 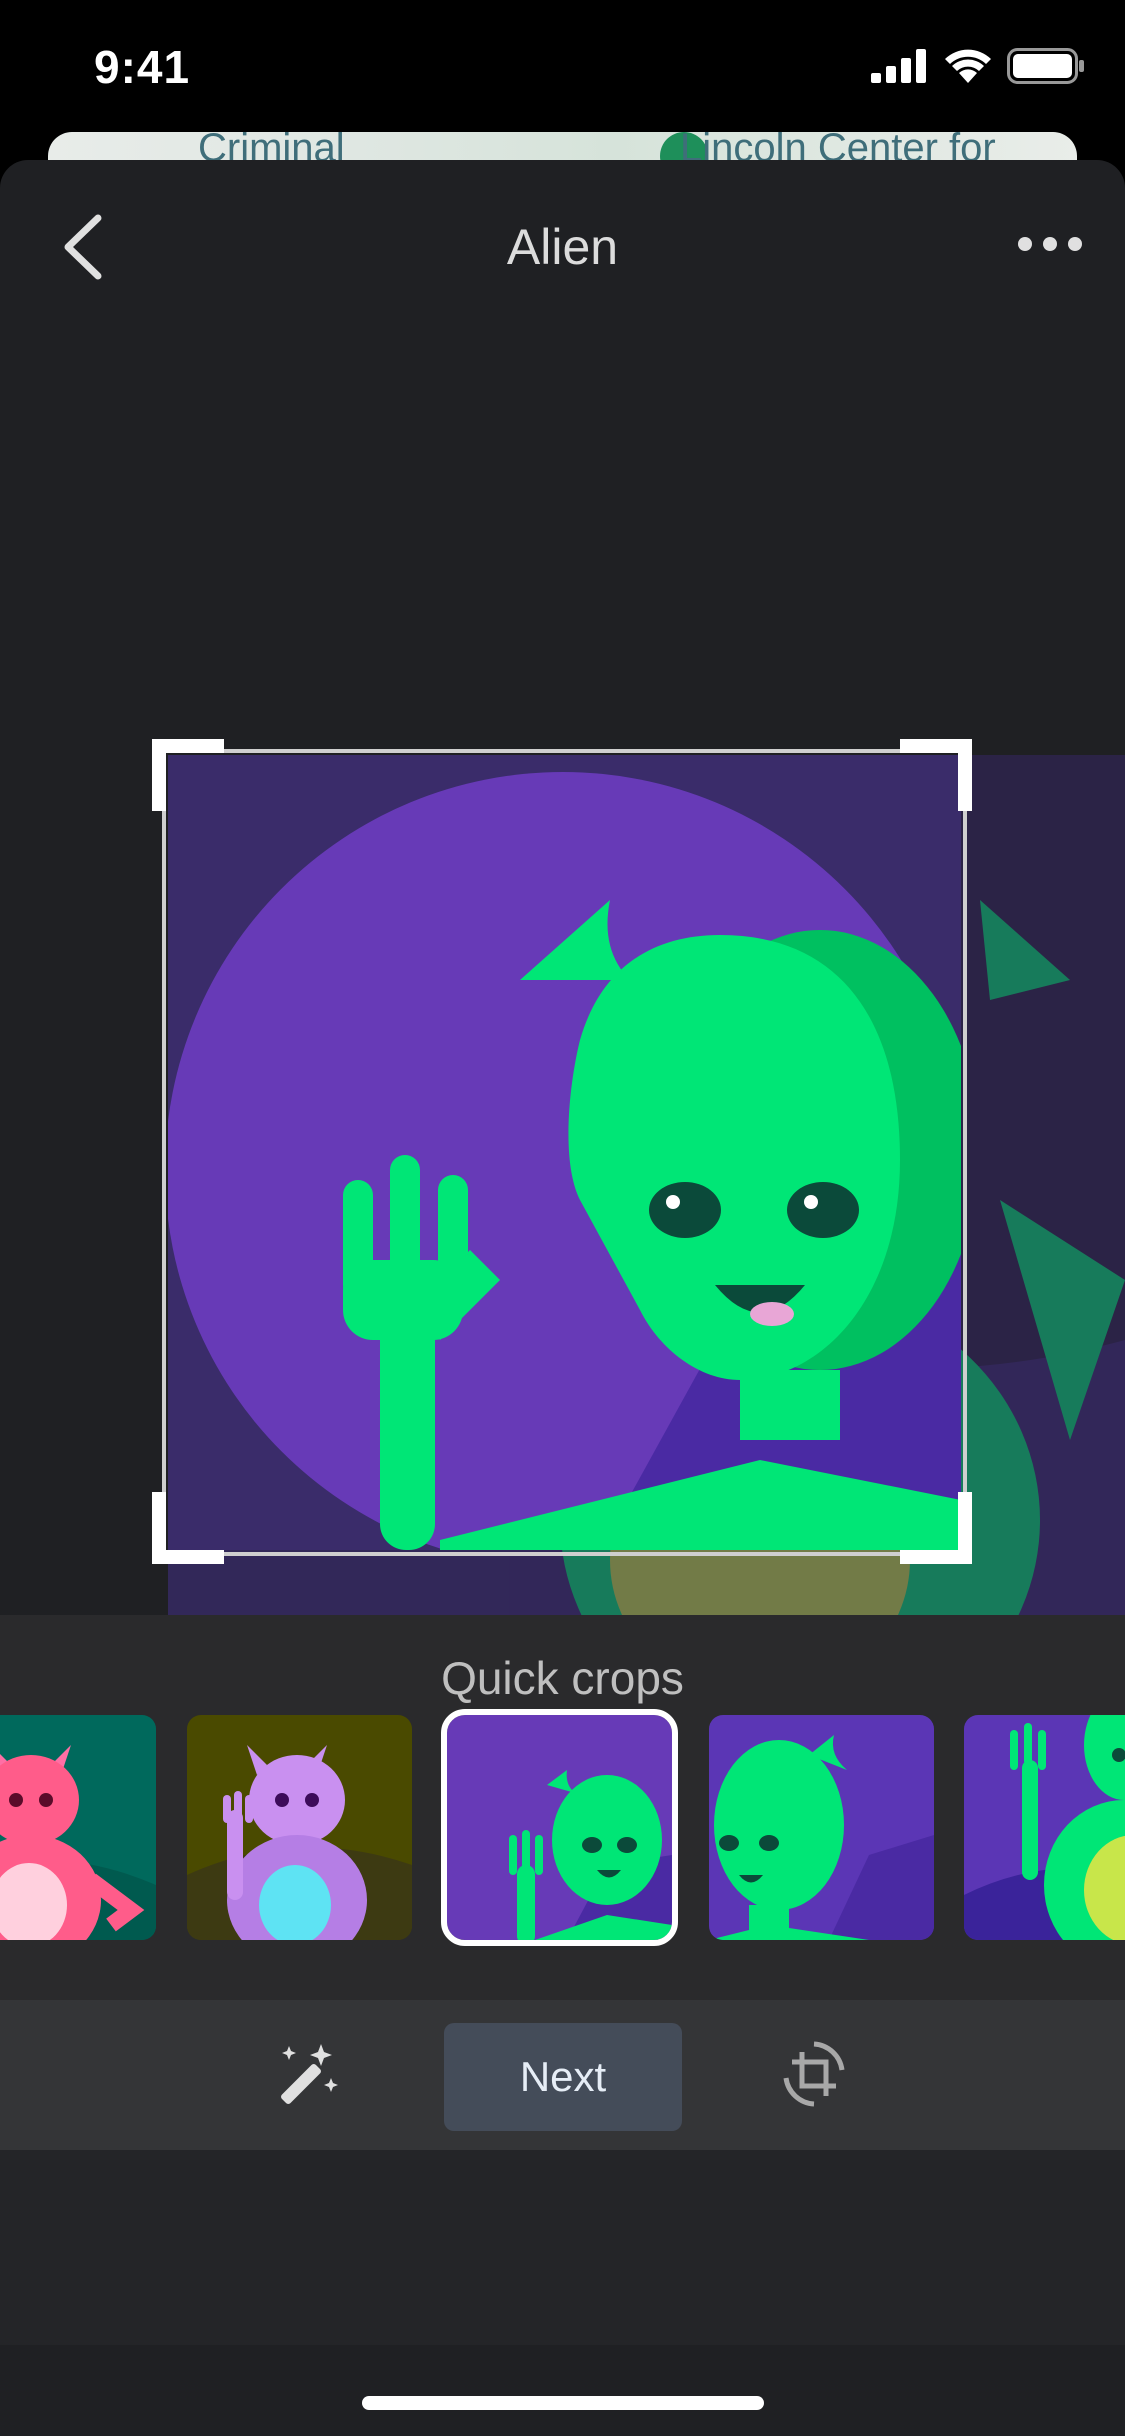 I want to click on more-options-button, so click(x=1050, y=244).